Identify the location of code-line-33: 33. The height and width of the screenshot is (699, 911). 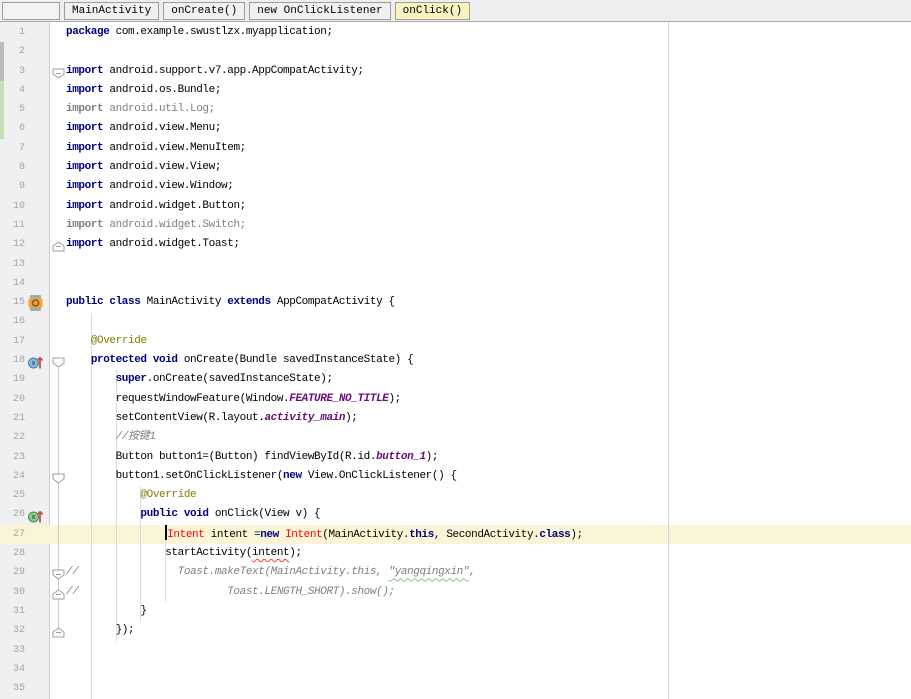
(455, 650).